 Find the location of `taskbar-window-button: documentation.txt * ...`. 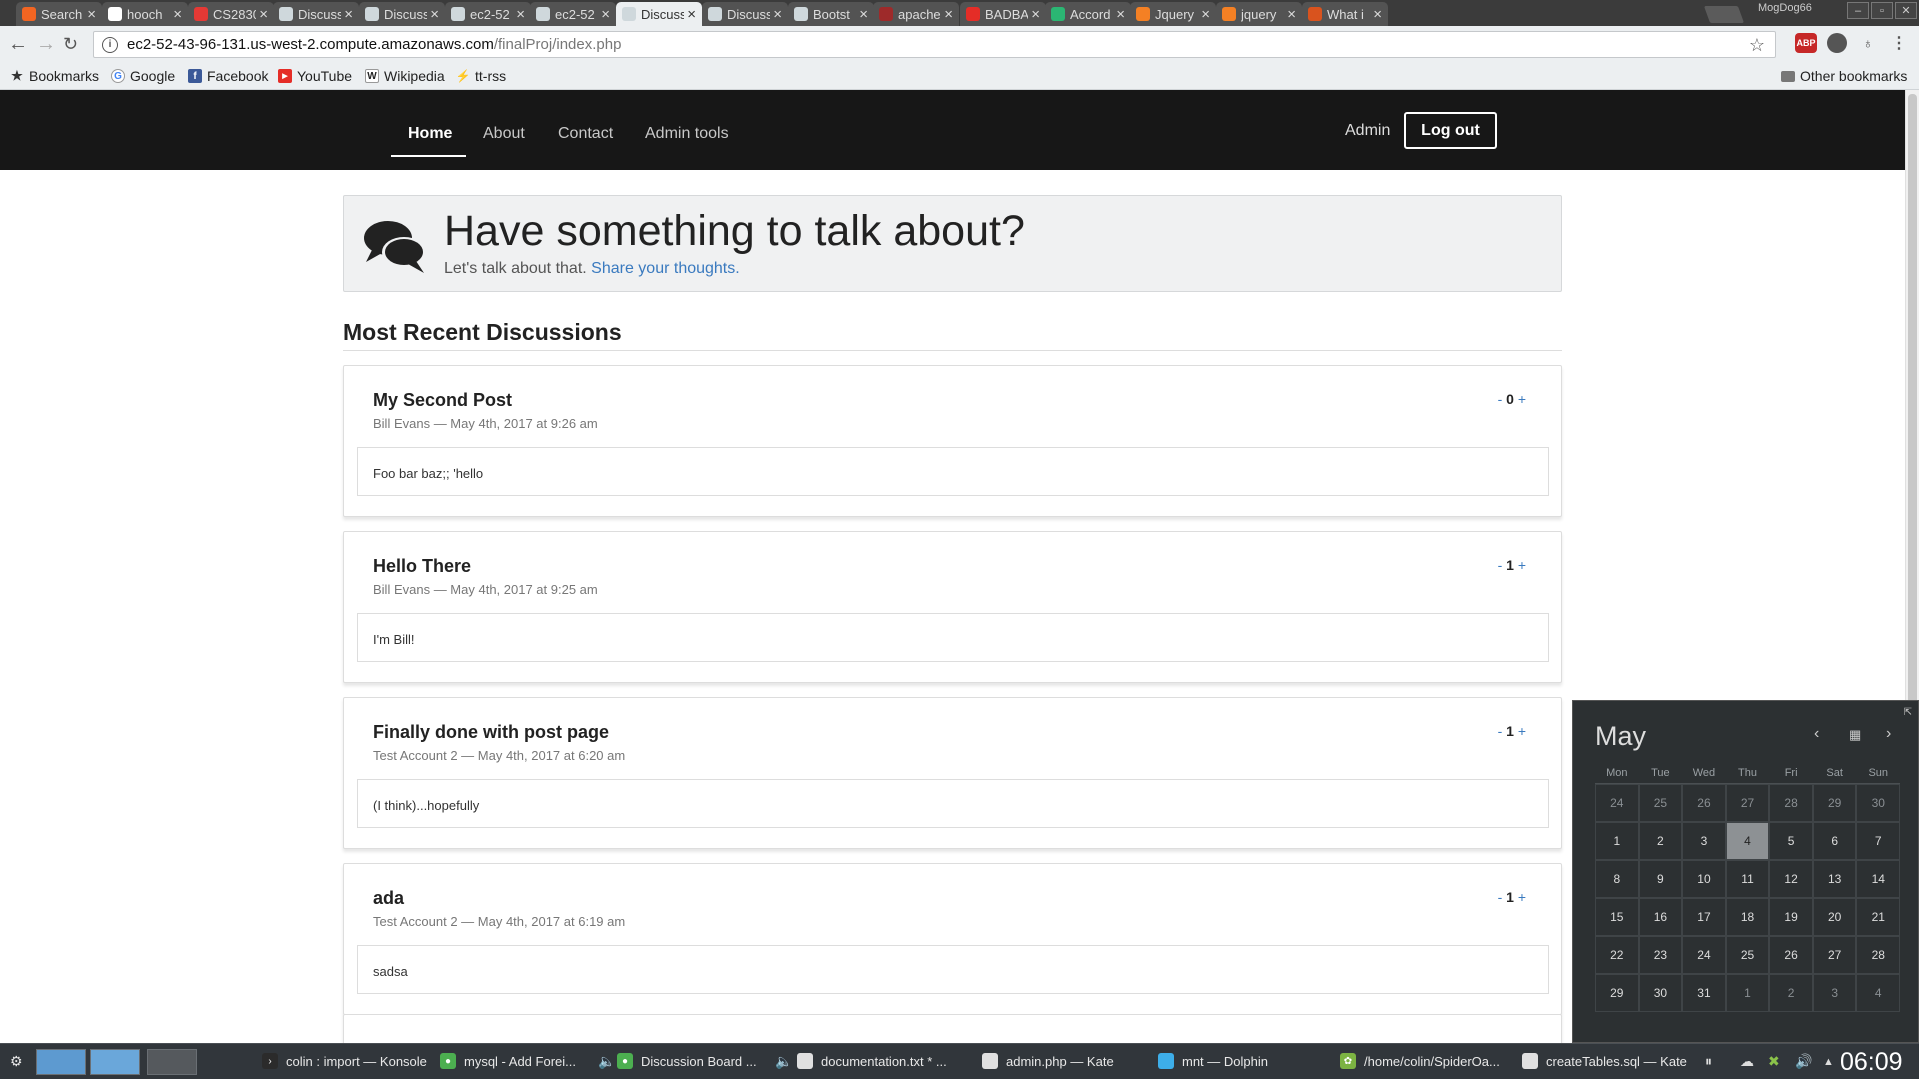

taskbar-window-button: documentation.txt * ... is located at coordinates (872, 1061).